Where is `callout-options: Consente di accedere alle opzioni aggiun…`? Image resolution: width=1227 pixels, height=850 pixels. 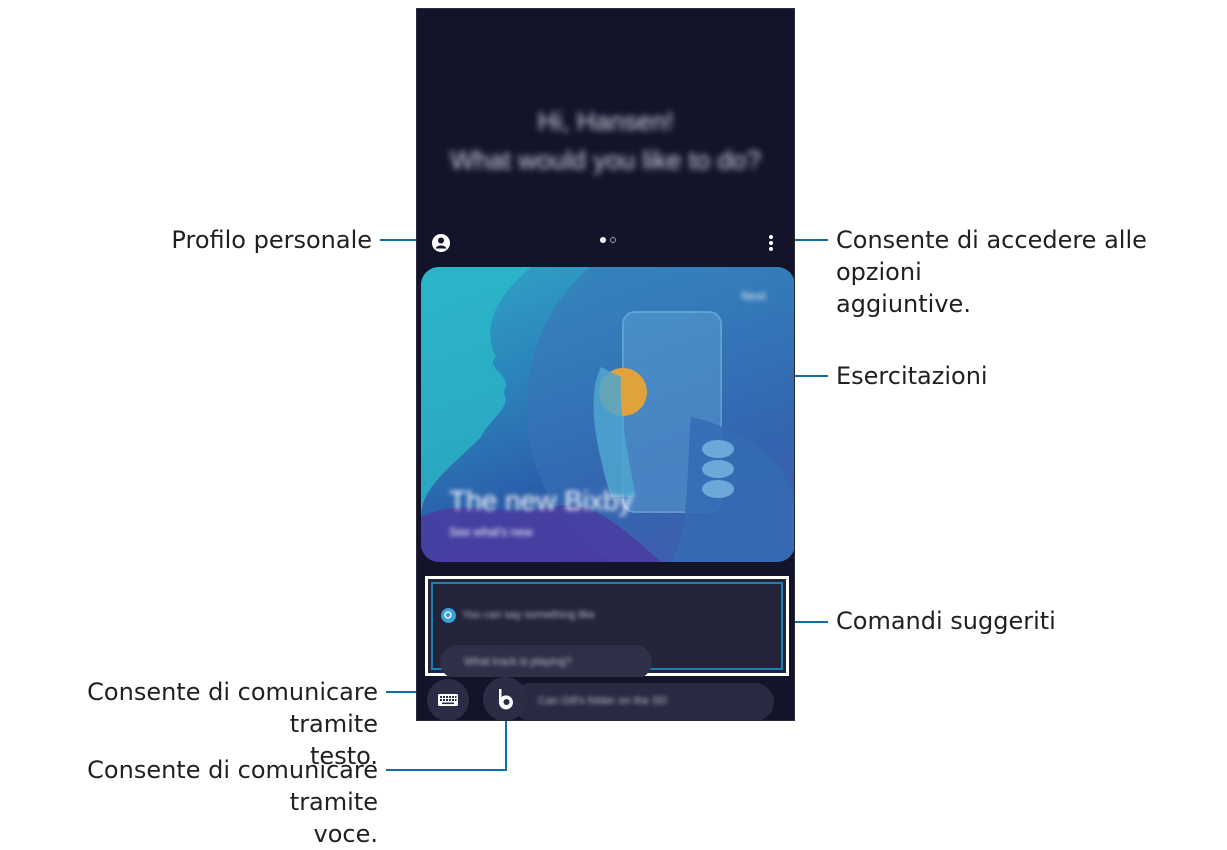
callout-options: Consente di accedere alle opzioni aggiun… is located at coordinates (1031, 272).